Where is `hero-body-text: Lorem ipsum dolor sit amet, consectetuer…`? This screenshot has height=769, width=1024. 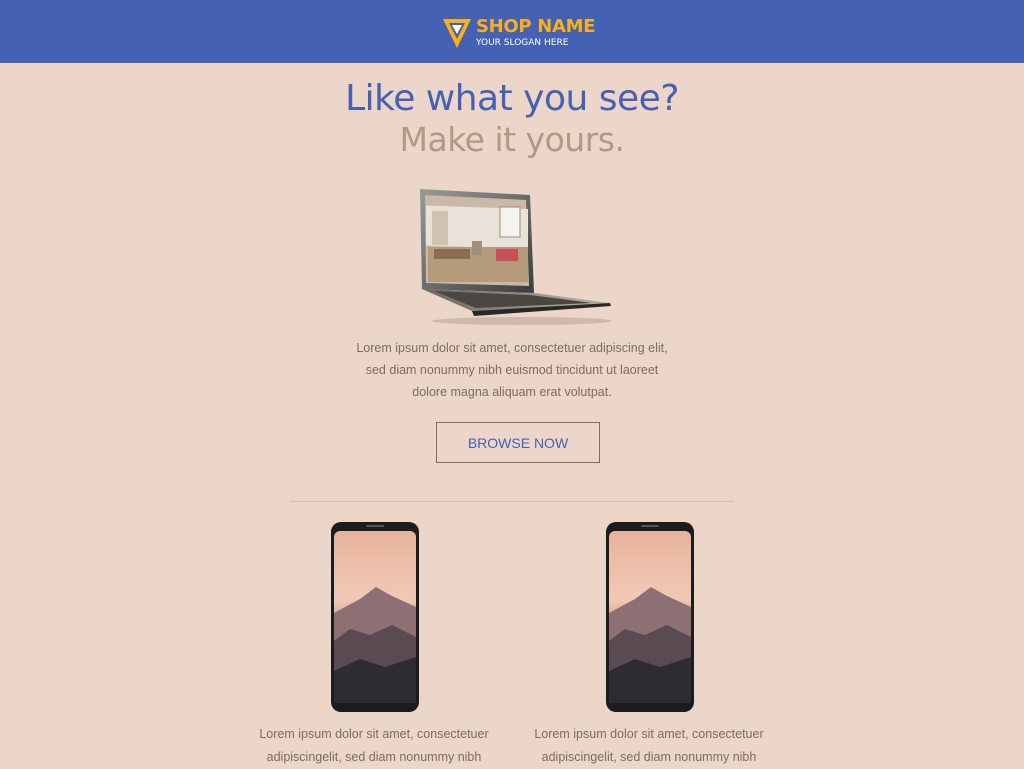
hero-body-text: Lorem ipsum dolor sit amet, consectetuer… is located at coordinates (512, 370).